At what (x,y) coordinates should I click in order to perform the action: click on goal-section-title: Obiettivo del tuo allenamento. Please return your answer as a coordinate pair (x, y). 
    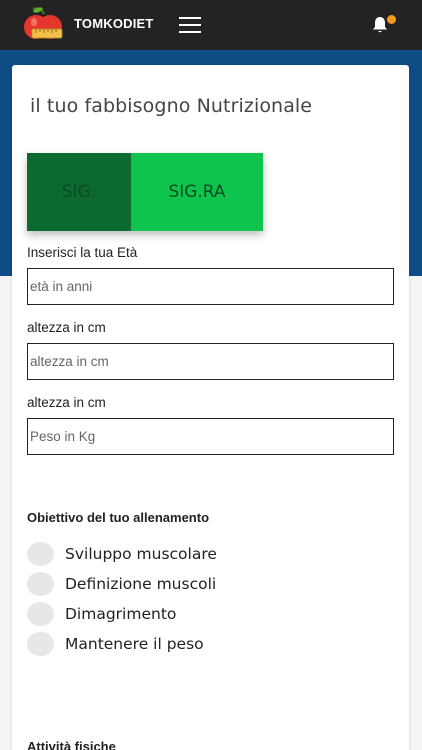
    Looking at the image, I should click on (118, 517).